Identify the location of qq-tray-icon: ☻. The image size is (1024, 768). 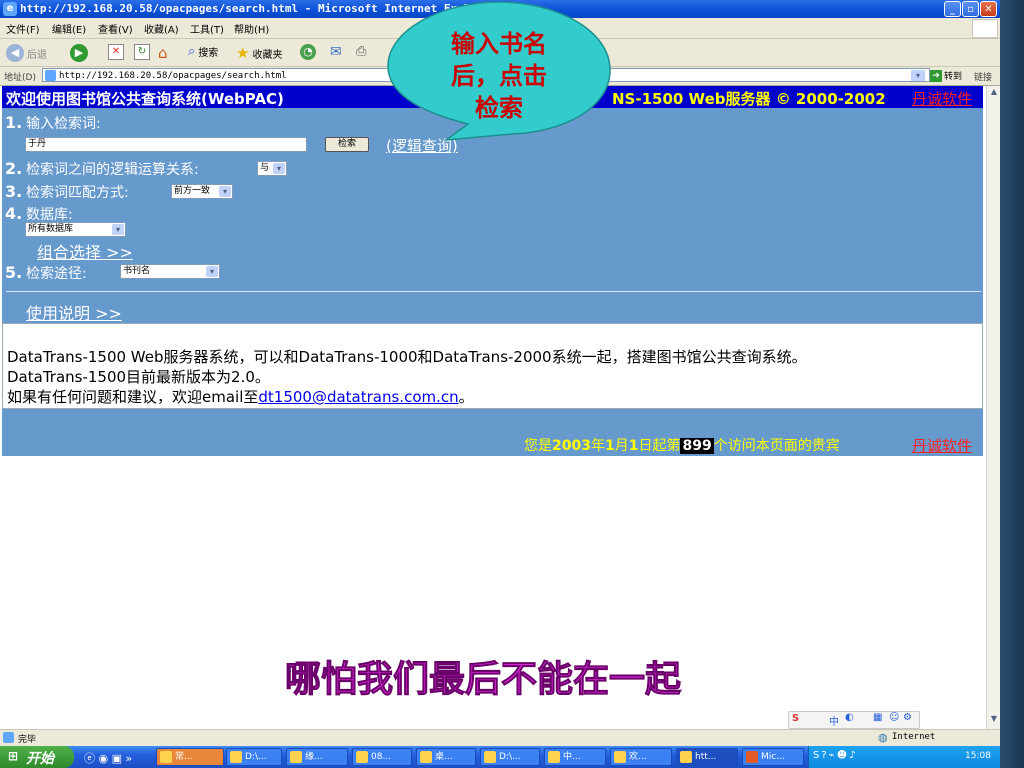
(843, 755).